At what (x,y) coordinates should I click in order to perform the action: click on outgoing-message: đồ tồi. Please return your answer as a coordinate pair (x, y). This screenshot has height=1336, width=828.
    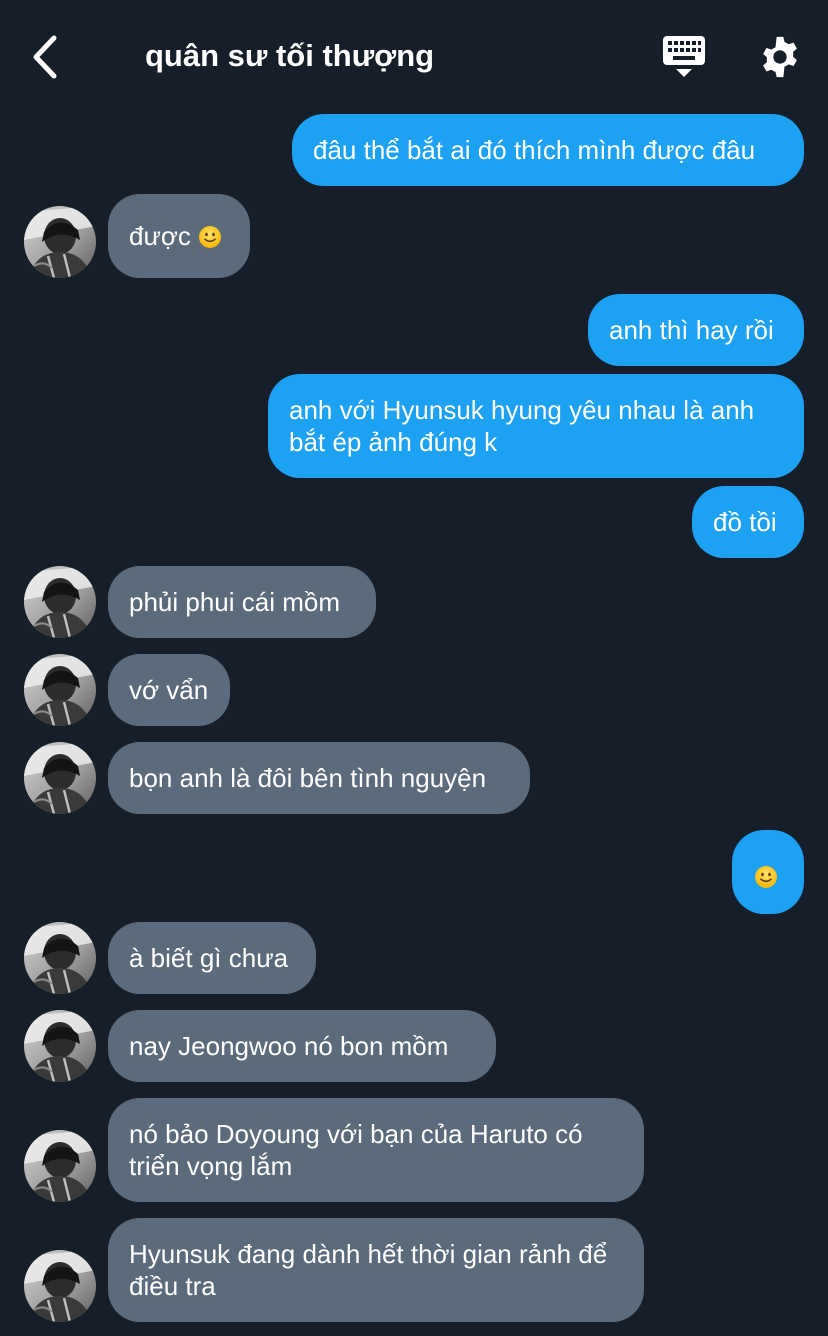
    Looking at the image, I should click on (748, 522).